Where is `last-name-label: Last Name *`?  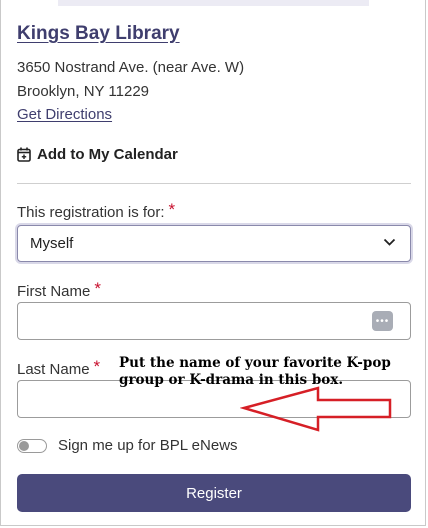
last-name-label: Last Name * is located at coordinates (59, 368).